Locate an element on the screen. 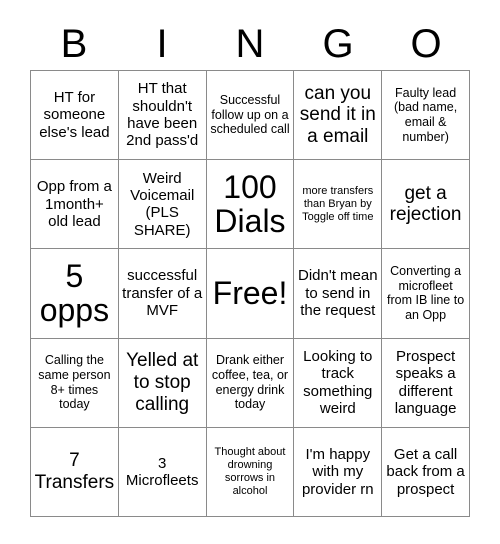 Image resolution: width=500 pixels, height=544 pixels. bingo-cell-text: Looking to track something weird is located at coordinates (338, 382).